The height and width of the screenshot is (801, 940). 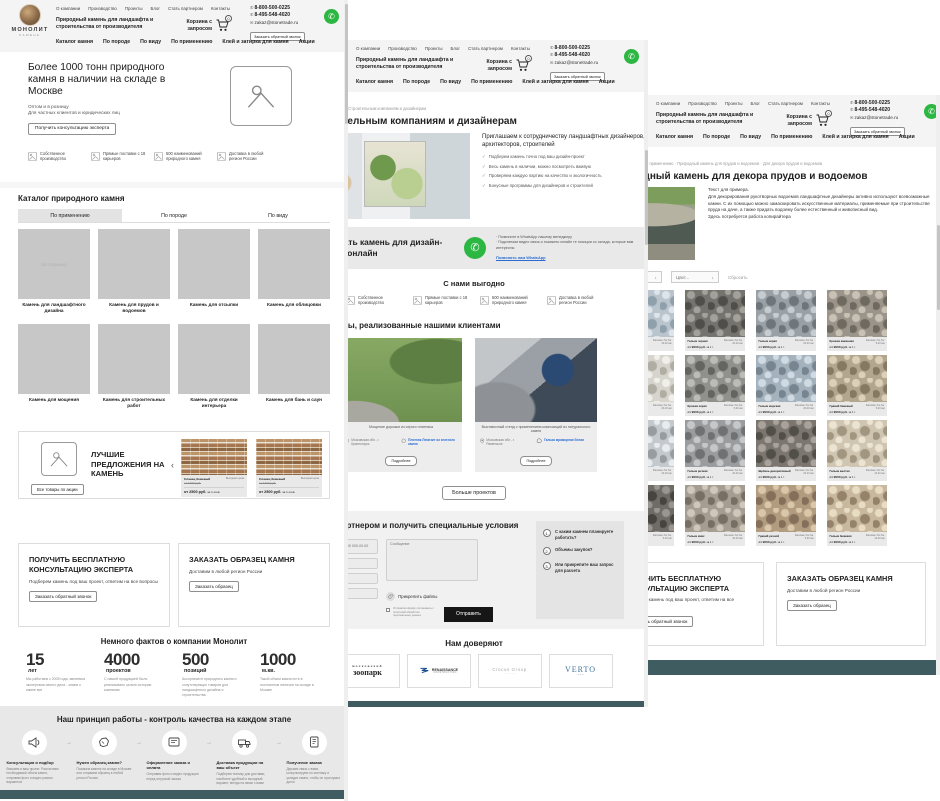 I want to click on catalog-card: Камень для отсыпки, so click(x=214, y=271).